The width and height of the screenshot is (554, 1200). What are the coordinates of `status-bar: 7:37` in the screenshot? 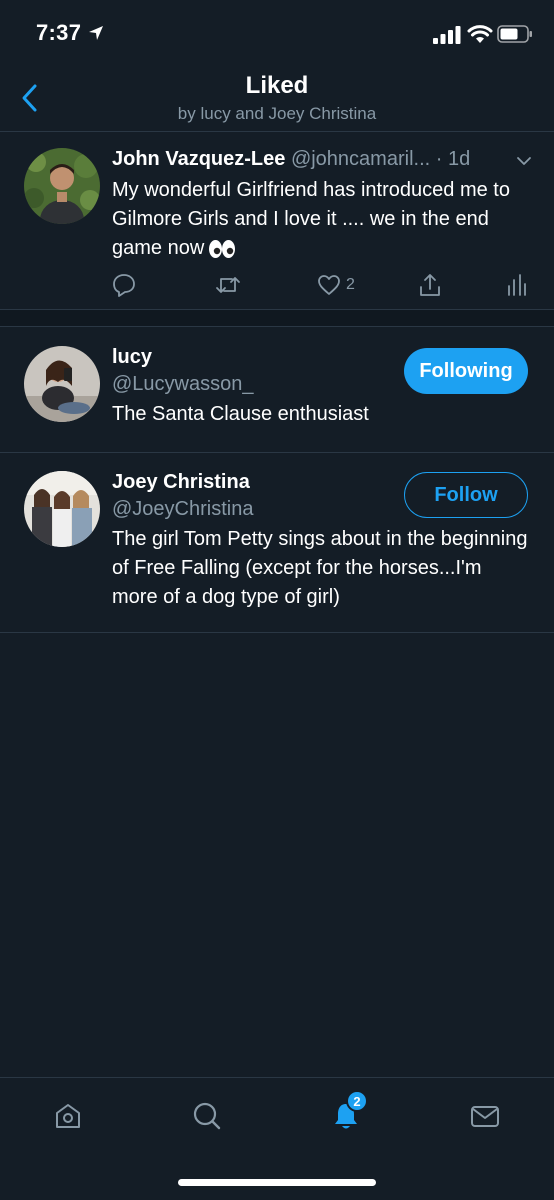 It's located at (277, 32).